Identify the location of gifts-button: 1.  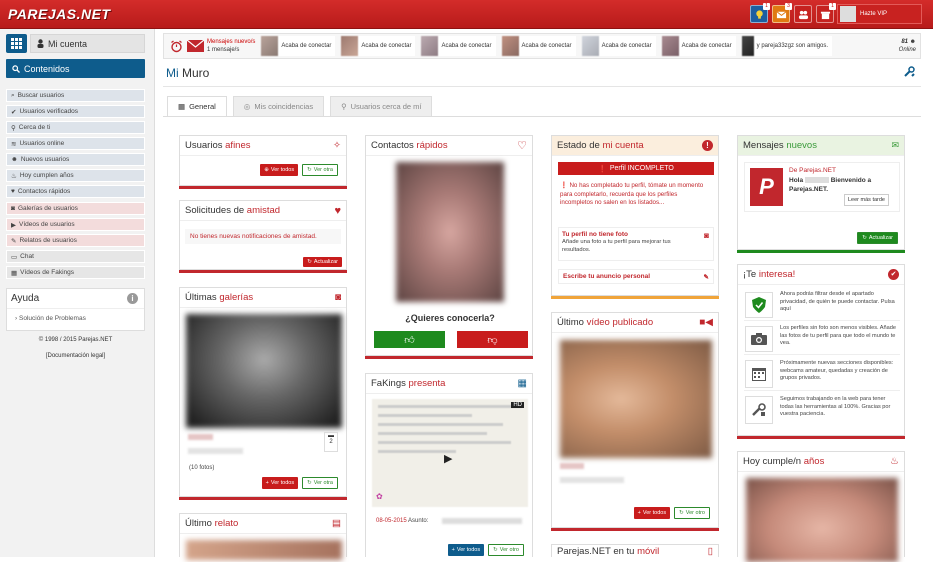
(826, 13).